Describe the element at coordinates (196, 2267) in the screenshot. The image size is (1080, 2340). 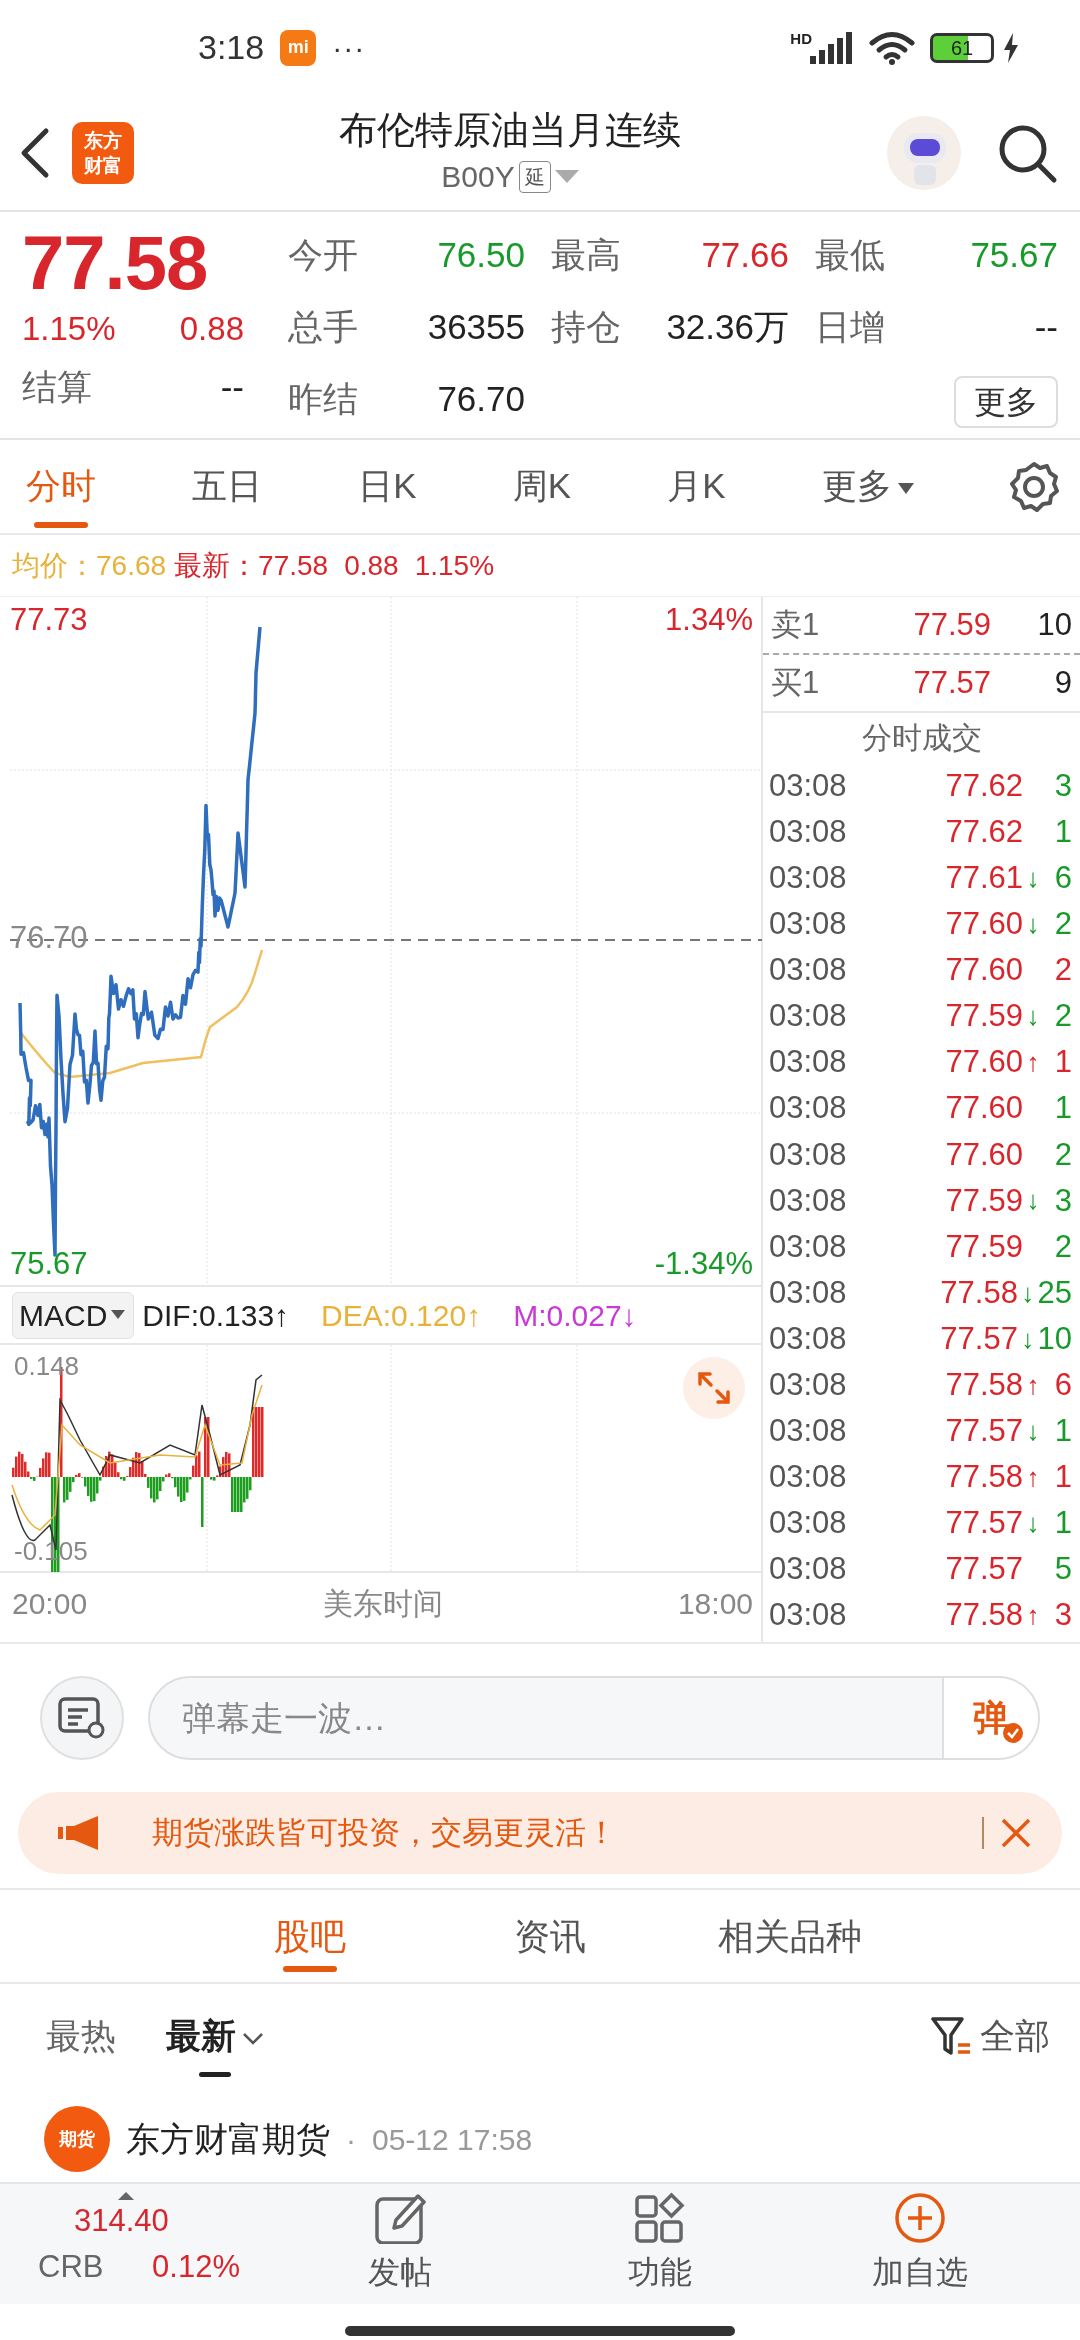
I see `index-change: 0.12%` at that location.